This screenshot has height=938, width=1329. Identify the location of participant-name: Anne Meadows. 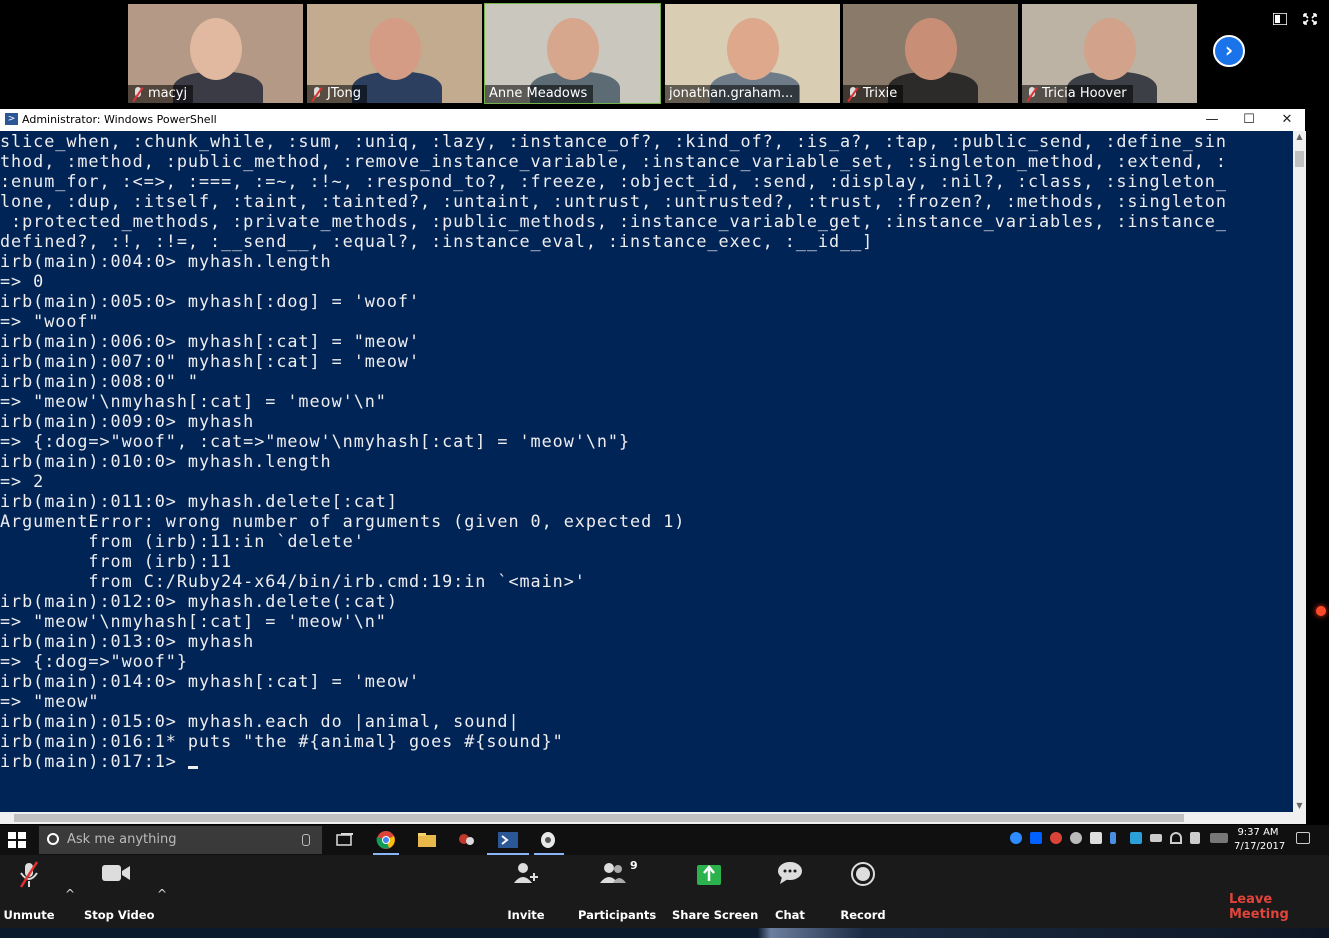
(538, 93).